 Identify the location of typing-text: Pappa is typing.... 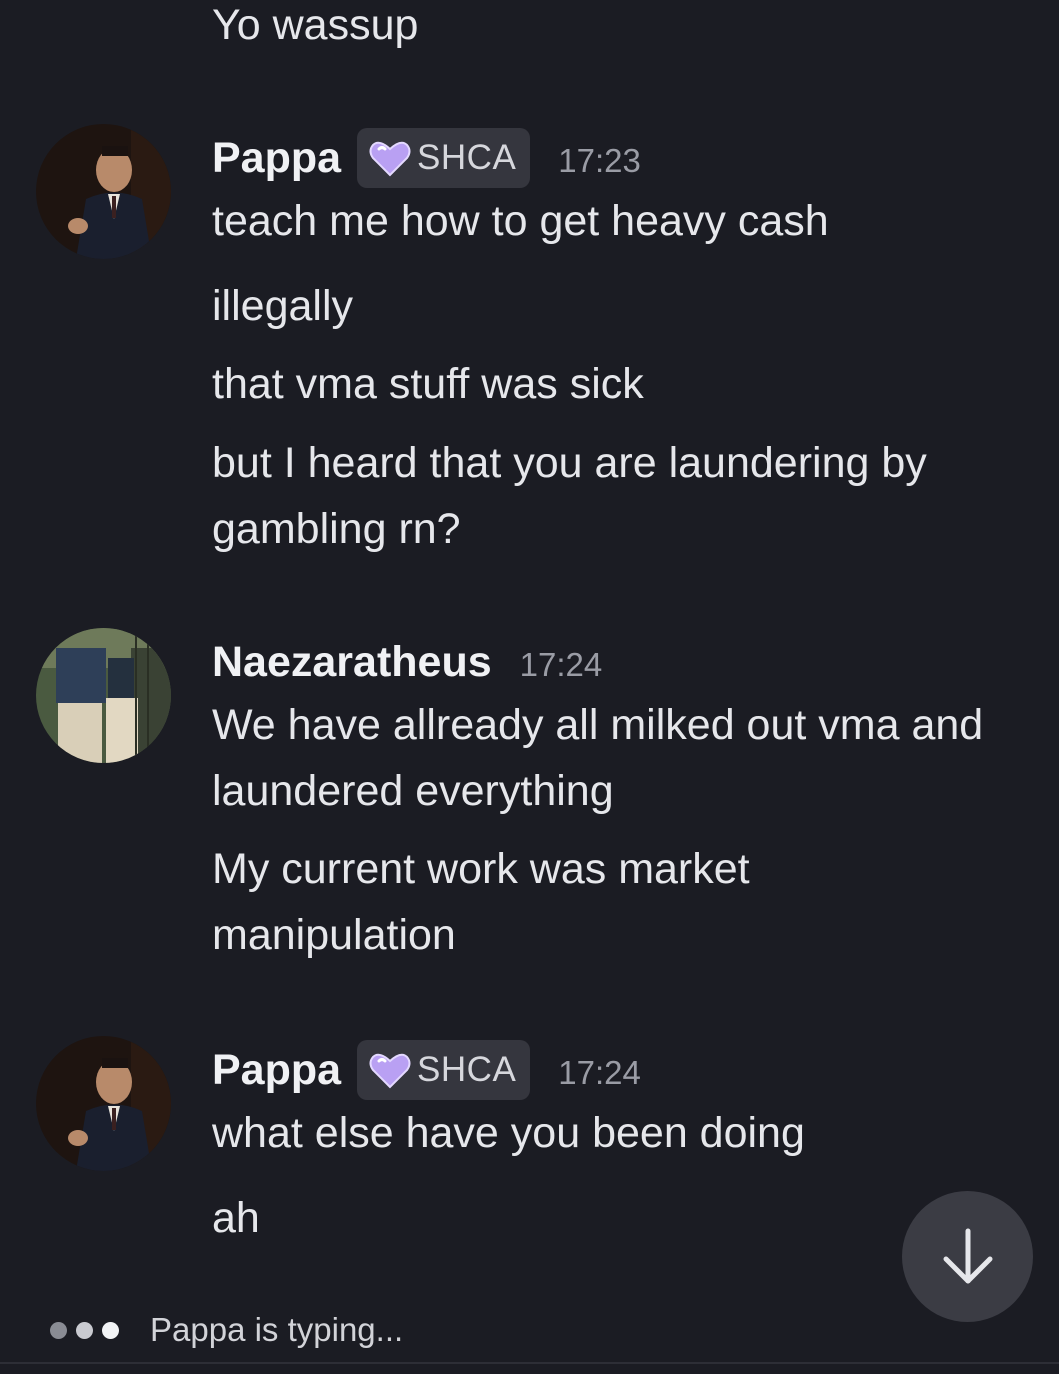
(277, 1329).